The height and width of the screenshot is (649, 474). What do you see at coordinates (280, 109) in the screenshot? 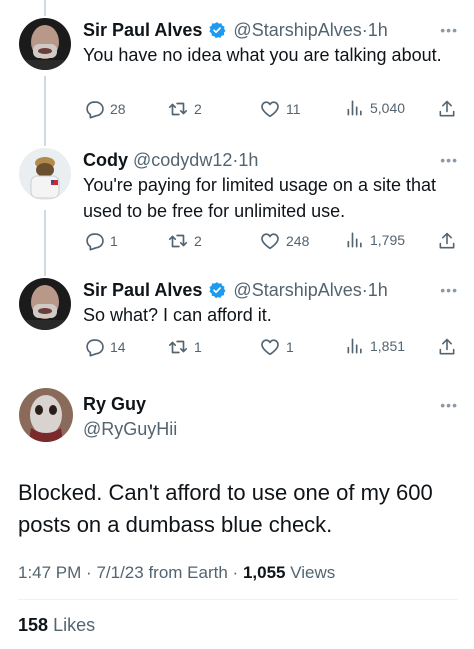
I see `like-button: 11` at bounding box center [280, 109].